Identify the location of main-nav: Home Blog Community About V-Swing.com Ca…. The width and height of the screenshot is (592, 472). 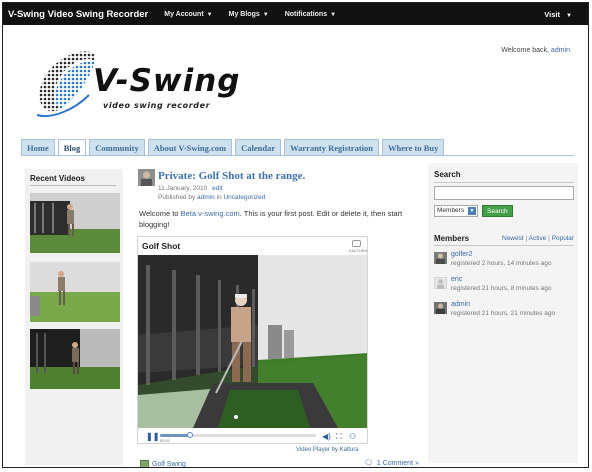
(234, 147).